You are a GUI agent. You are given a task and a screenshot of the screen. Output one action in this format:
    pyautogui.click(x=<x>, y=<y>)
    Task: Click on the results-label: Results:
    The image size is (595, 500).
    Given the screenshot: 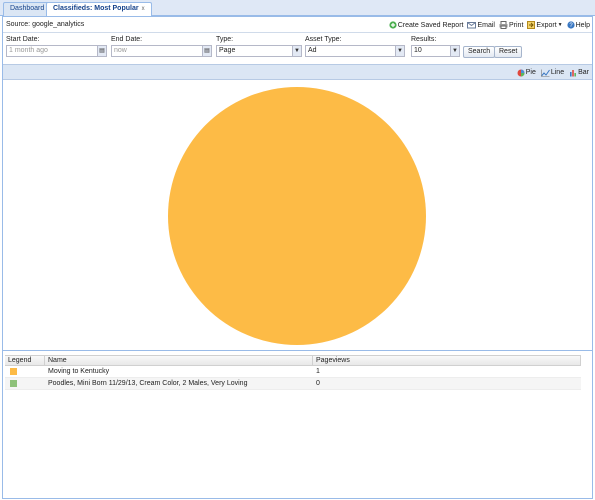 What is the action you would take?
    pyautogui.click(x=424, y=39)
    